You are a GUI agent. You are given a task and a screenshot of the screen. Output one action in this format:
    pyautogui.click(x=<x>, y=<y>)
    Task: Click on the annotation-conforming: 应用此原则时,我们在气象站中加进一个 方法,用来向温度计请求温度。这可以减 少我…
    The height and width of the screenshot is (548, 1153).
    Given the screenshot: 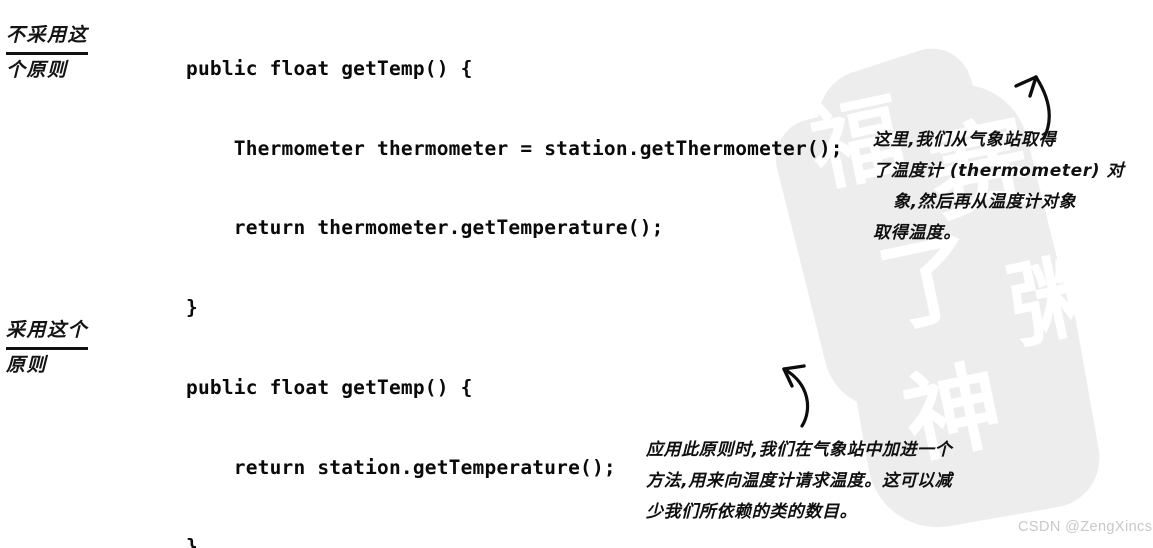 What is the action you would take?
    pyautogui.click(x=799, y=481)
    